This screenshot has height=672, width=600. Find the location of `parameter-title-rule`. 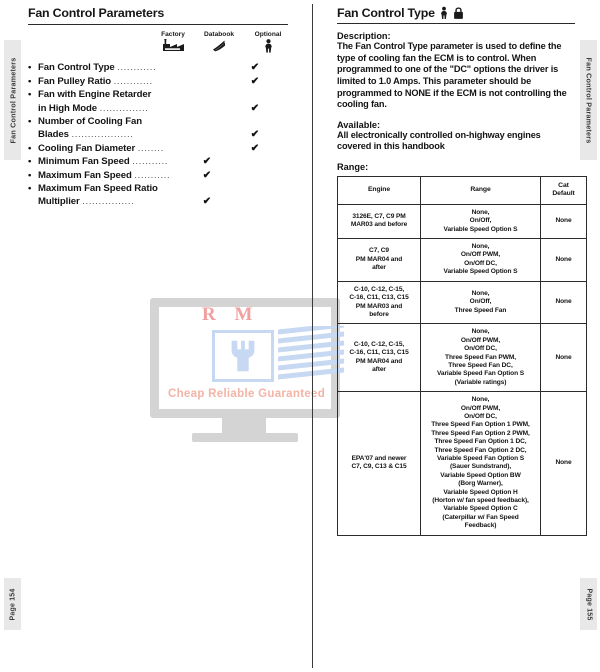

parameter-title-rule is located at coordinates (456, 24).